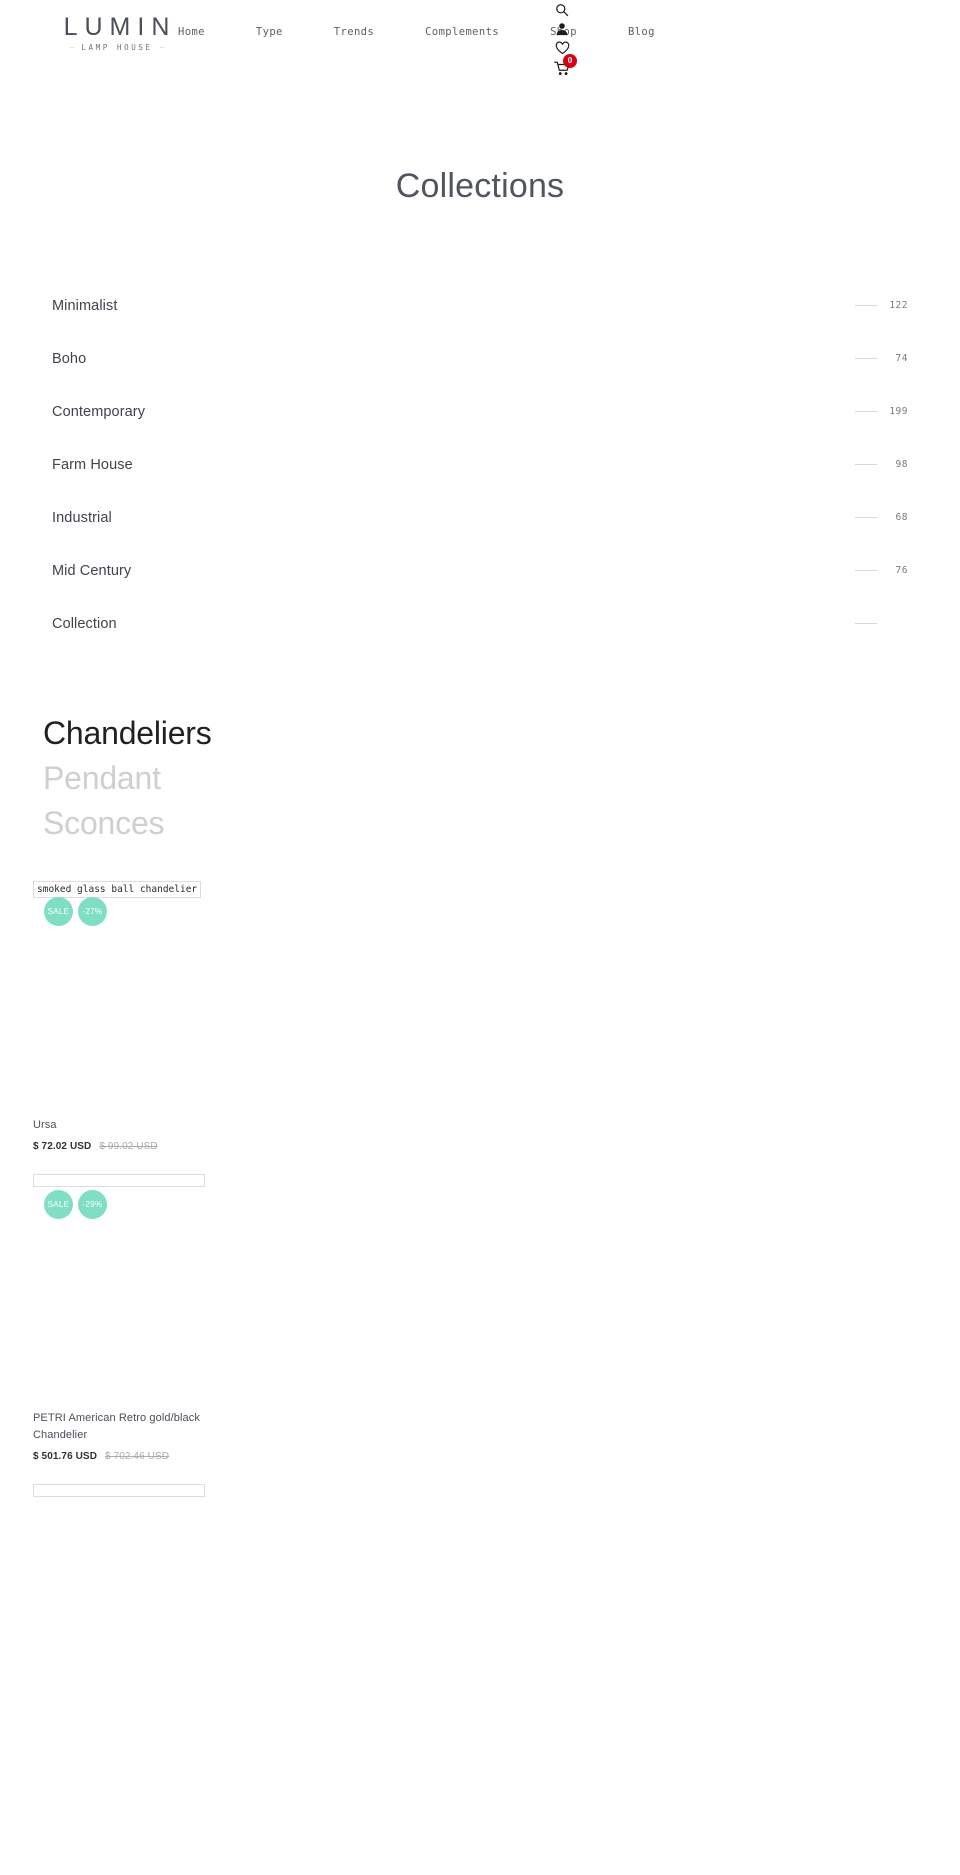 This screenshot has width=960, height=1875. I want to click on product-media, so click(119, 1490).